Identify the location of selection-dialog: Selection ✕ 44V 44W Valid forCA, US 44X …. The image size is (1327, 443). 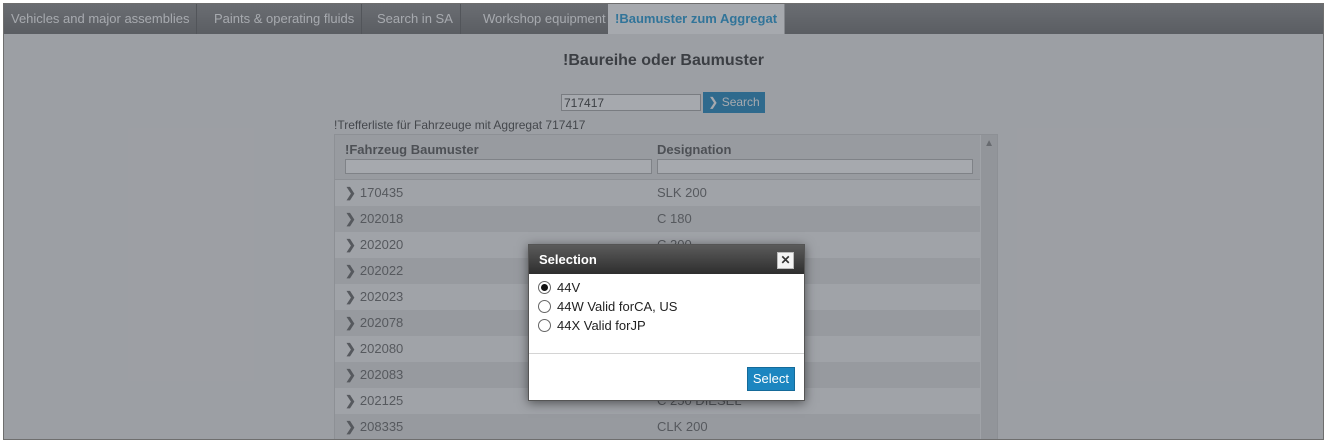
(666, 322).